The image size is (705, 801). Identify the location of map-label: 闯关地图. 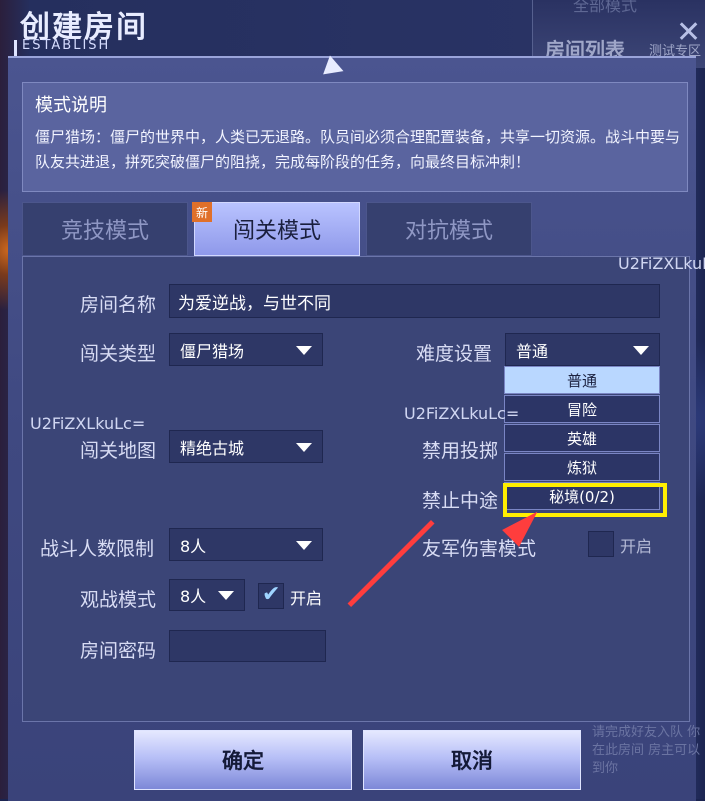
(118, 451).